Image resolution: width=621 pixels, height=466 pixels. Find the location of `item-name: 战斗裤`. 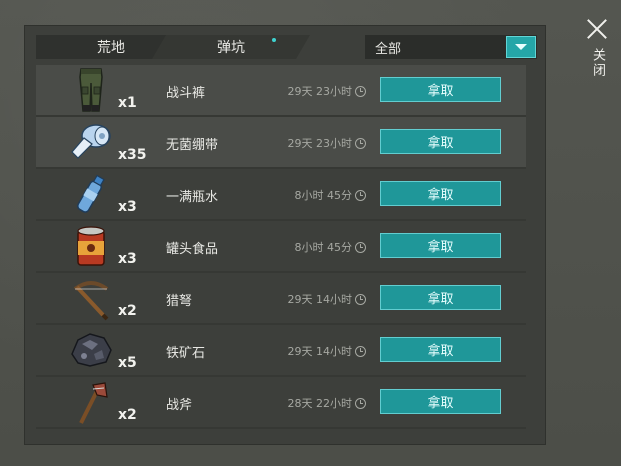

item-name: 战斗裤 is located at coordinates (186, 93).